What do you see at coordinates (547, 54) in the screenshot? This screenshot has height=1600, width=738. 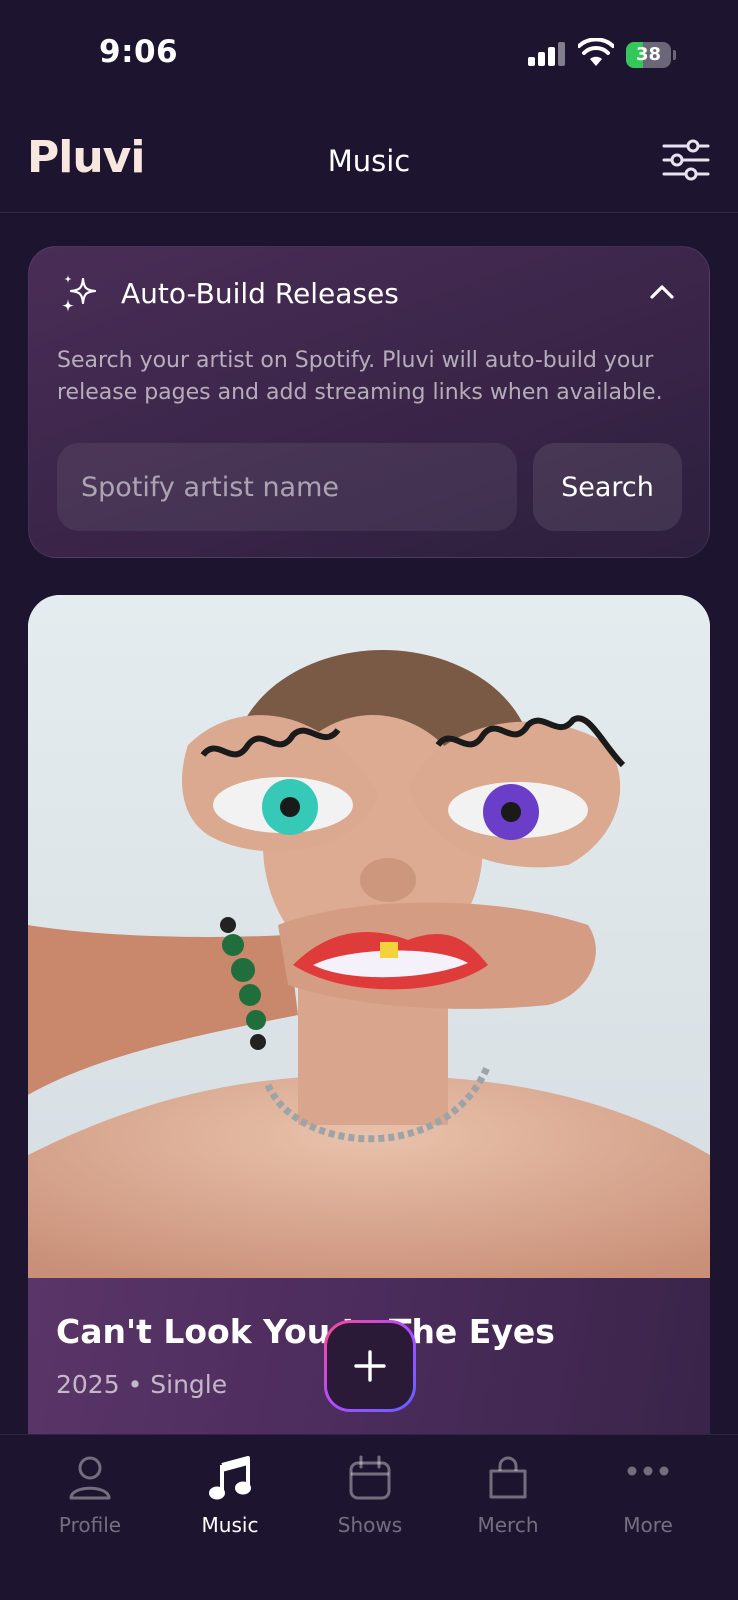 I see `cellular-signal-icon` at bounding box center [547, 54].